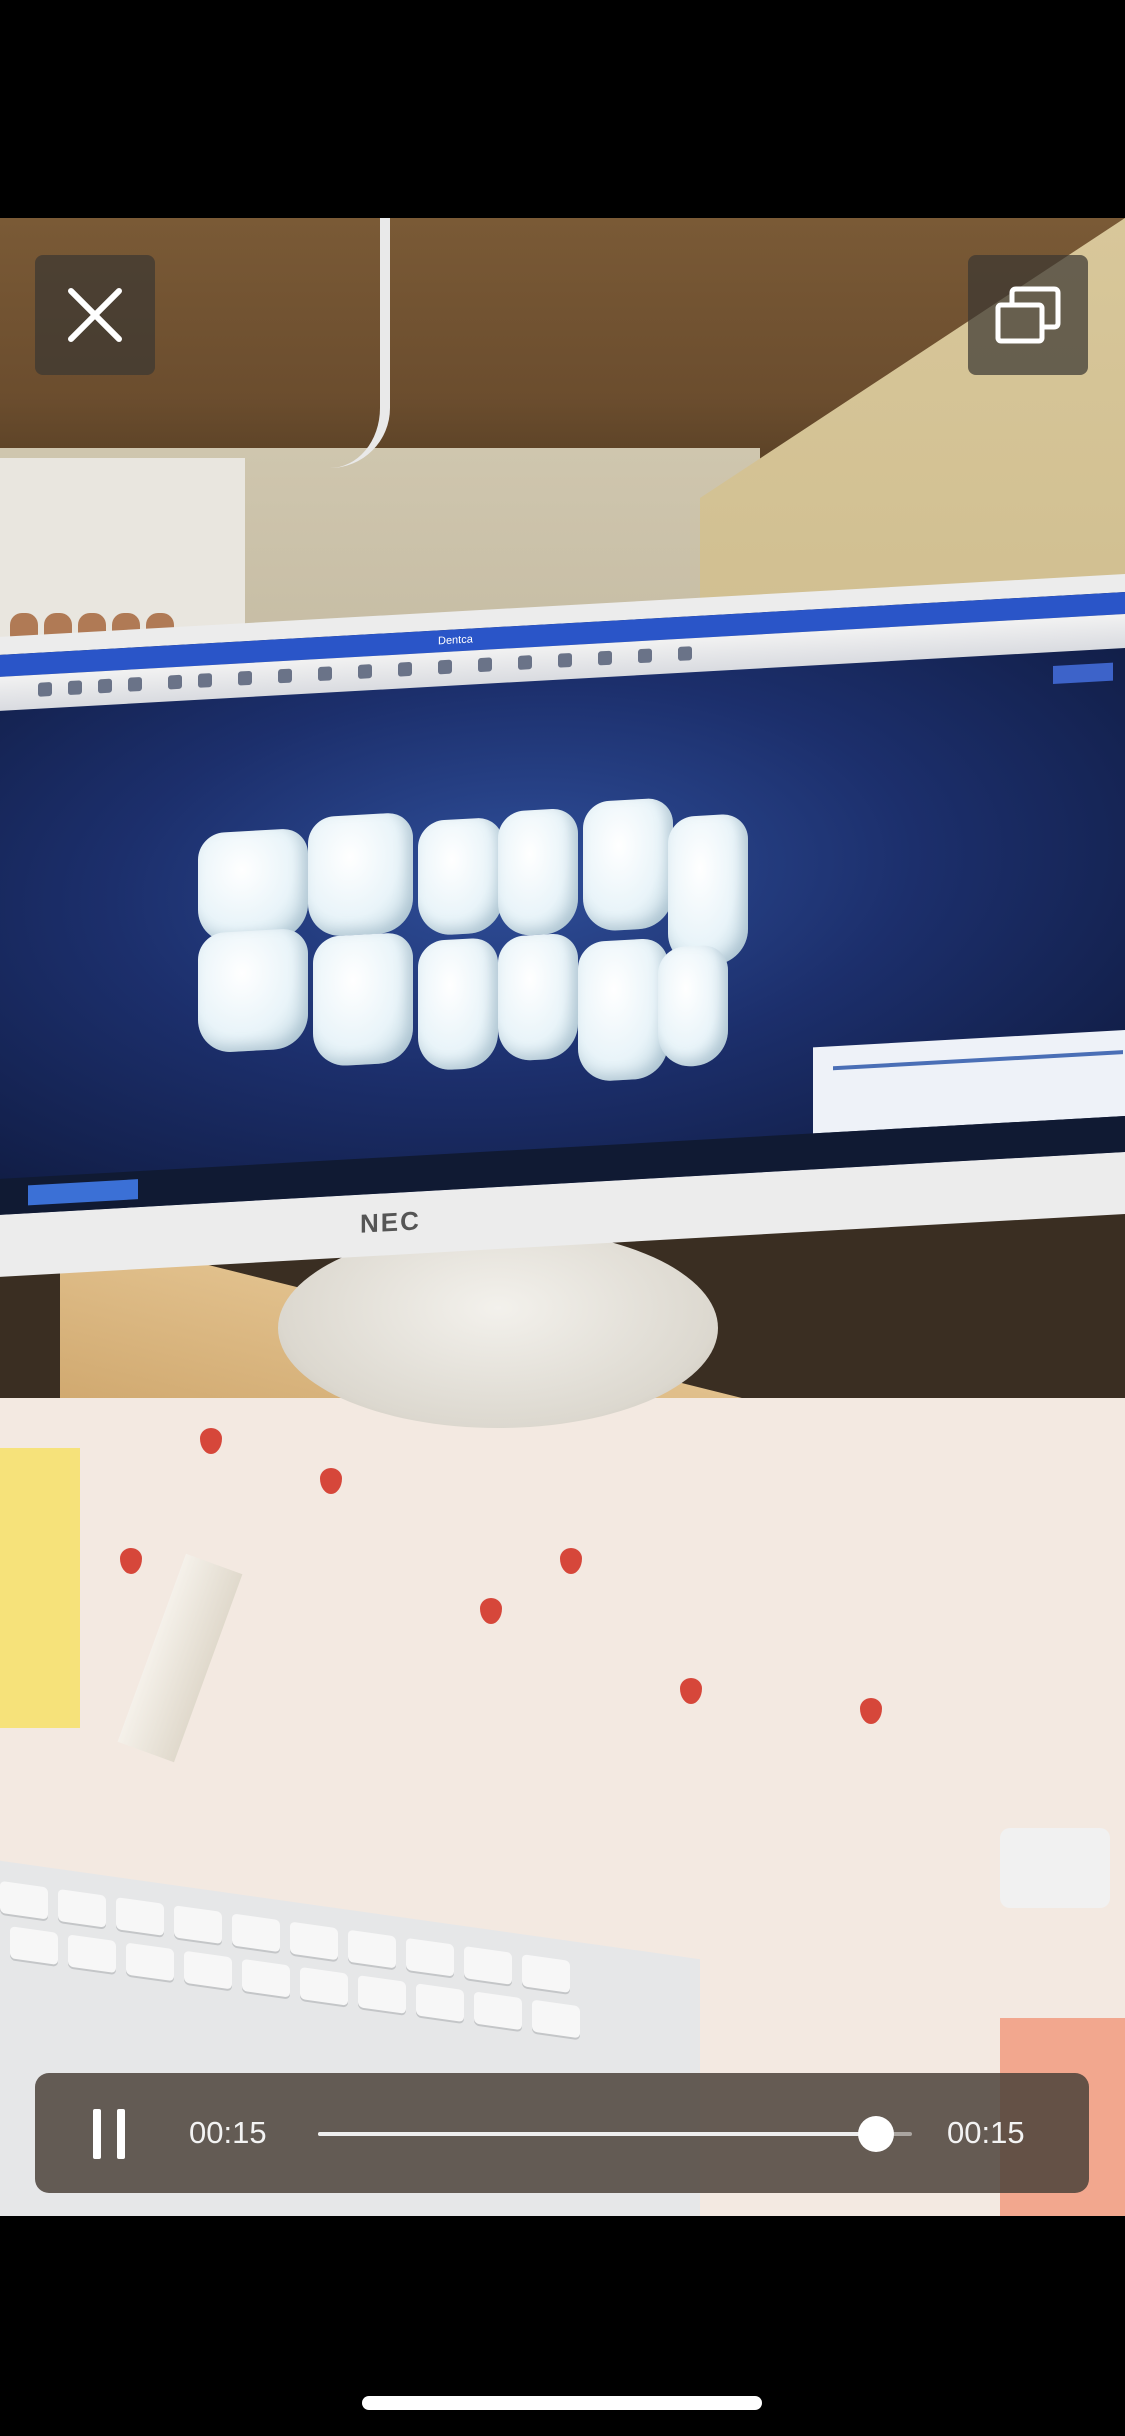 This screenshot has height=2436, width=1125. What do you see at coordinates (455, 640) in the screenshot?
I see `scene-app-title: Dentca` at bounding box center [455, 640].